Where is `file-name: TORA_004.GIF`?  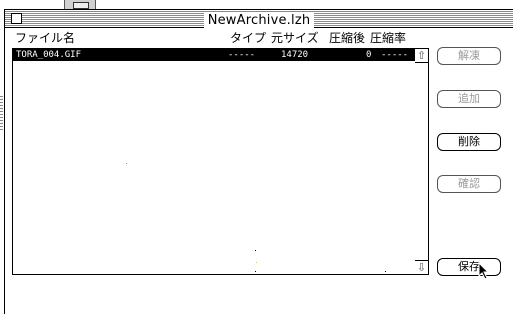
file-name: TORA_004.GIF is located at coordinates (49, 55).